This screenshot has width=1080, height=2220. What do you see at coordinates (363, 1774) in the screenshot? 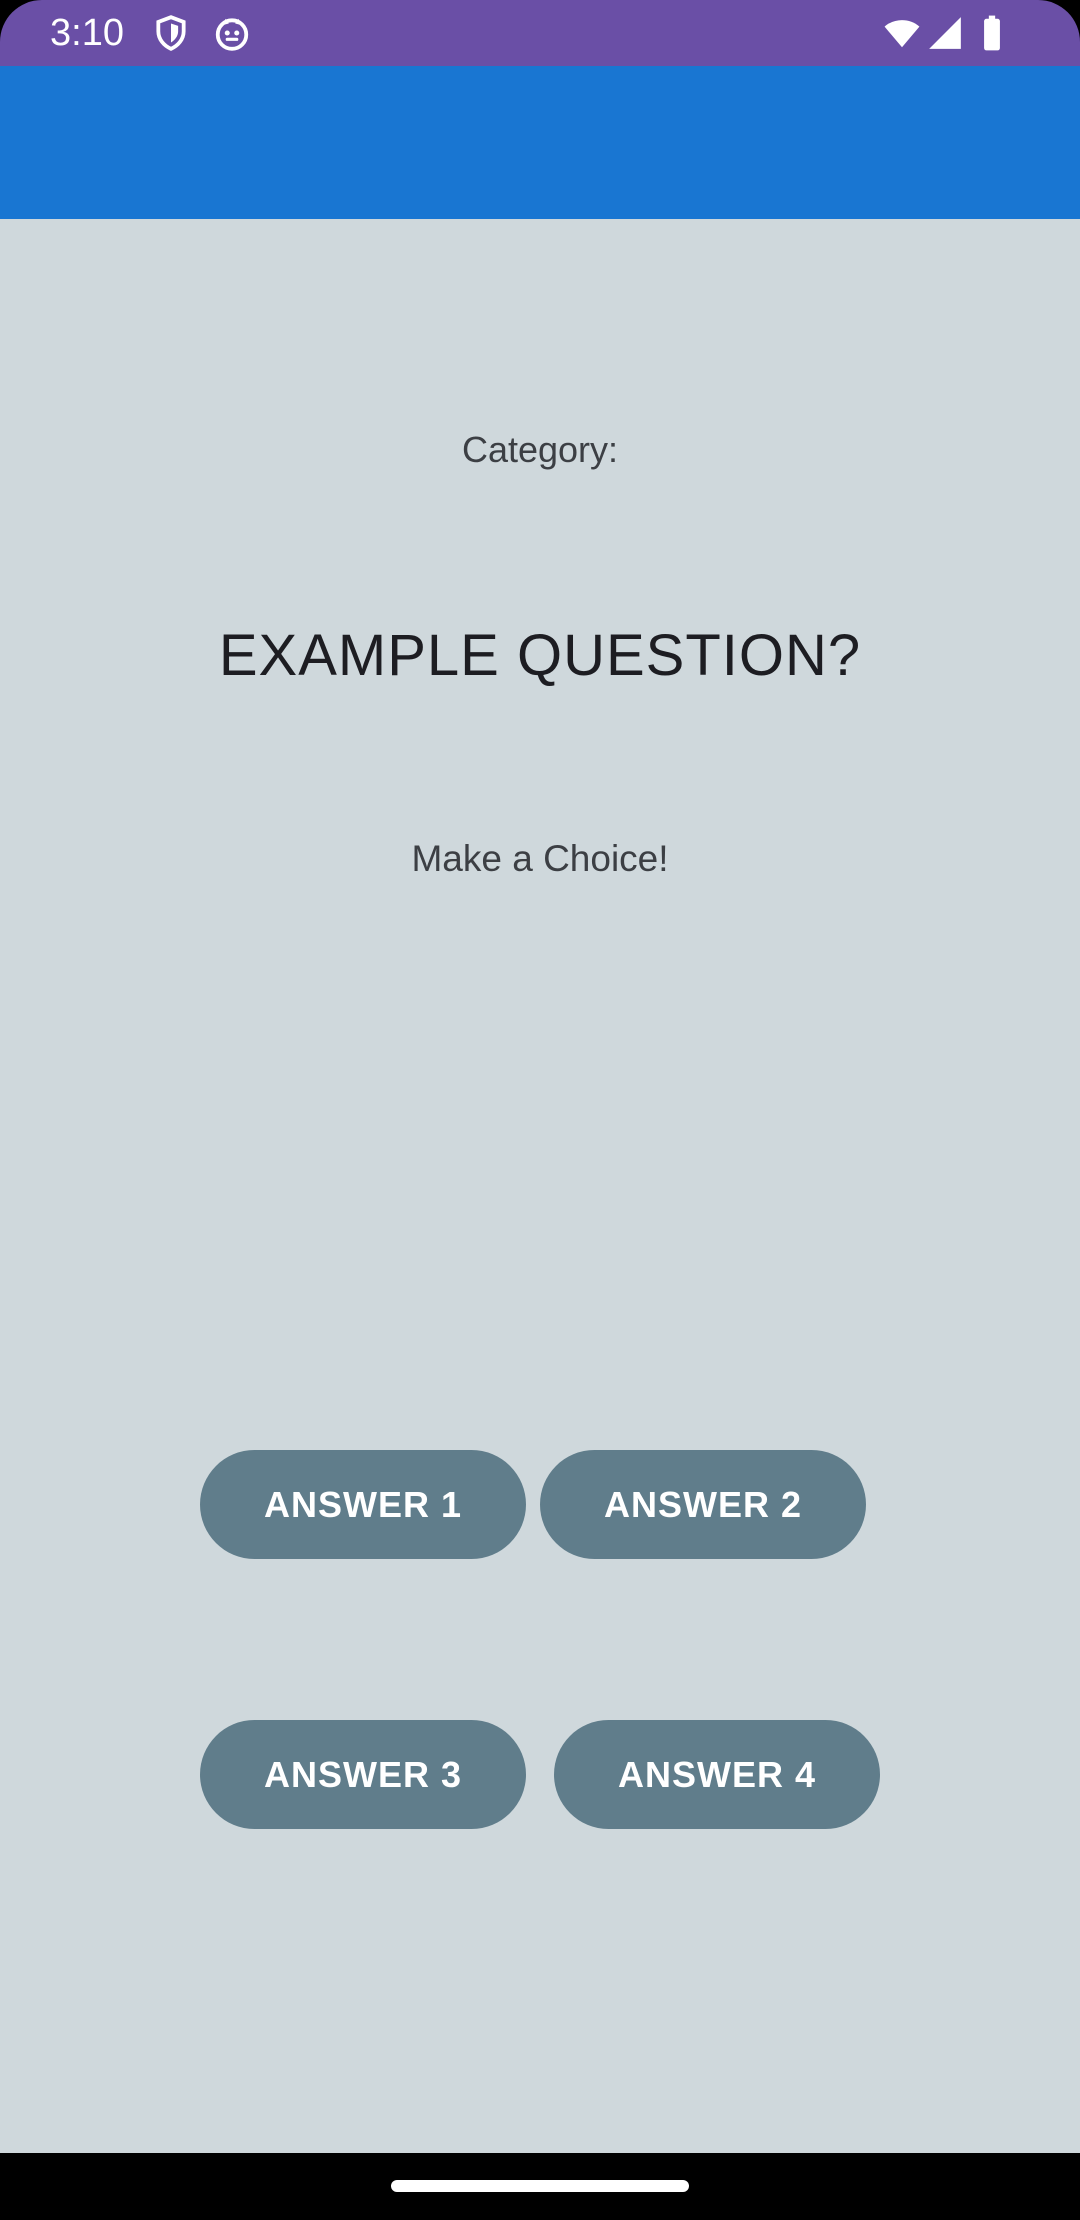
I see `answer-3-button: ANSWER 3` at bounding box center [363, 1774].